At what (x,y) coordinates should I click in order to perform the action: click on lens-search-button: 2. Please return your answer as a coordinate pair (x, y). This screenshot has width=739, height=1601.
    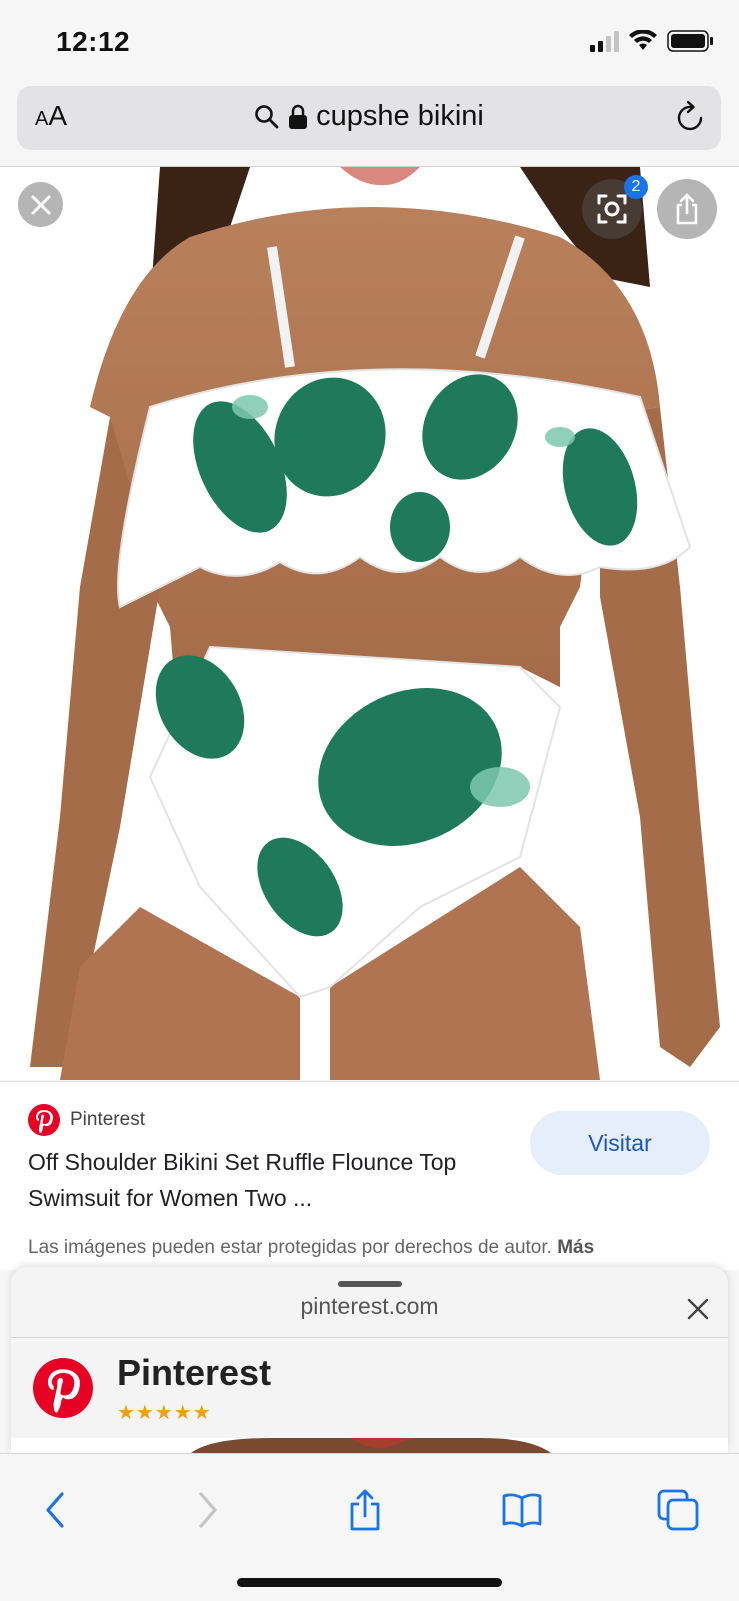
    Looking at the image, I should click on (615, 207).